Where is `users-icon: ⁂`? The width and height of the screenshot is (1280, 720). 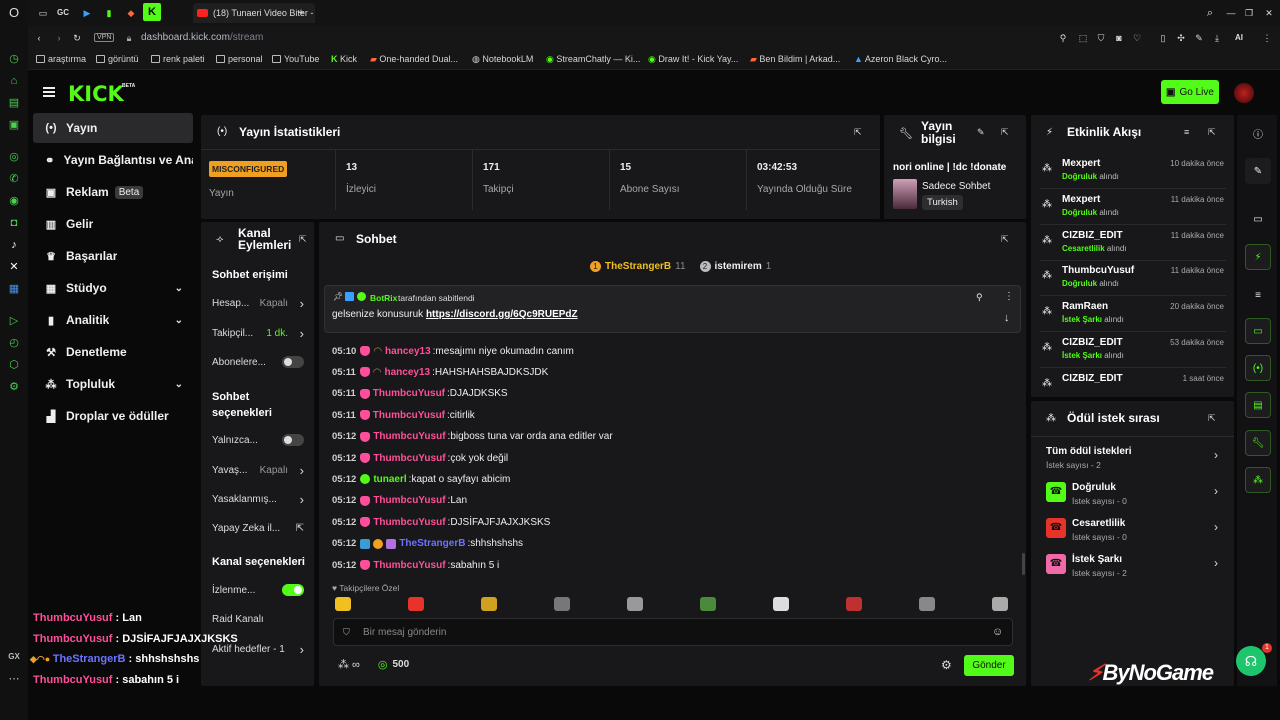
users-icon: ⁂ is located at coordinates (343, 664).